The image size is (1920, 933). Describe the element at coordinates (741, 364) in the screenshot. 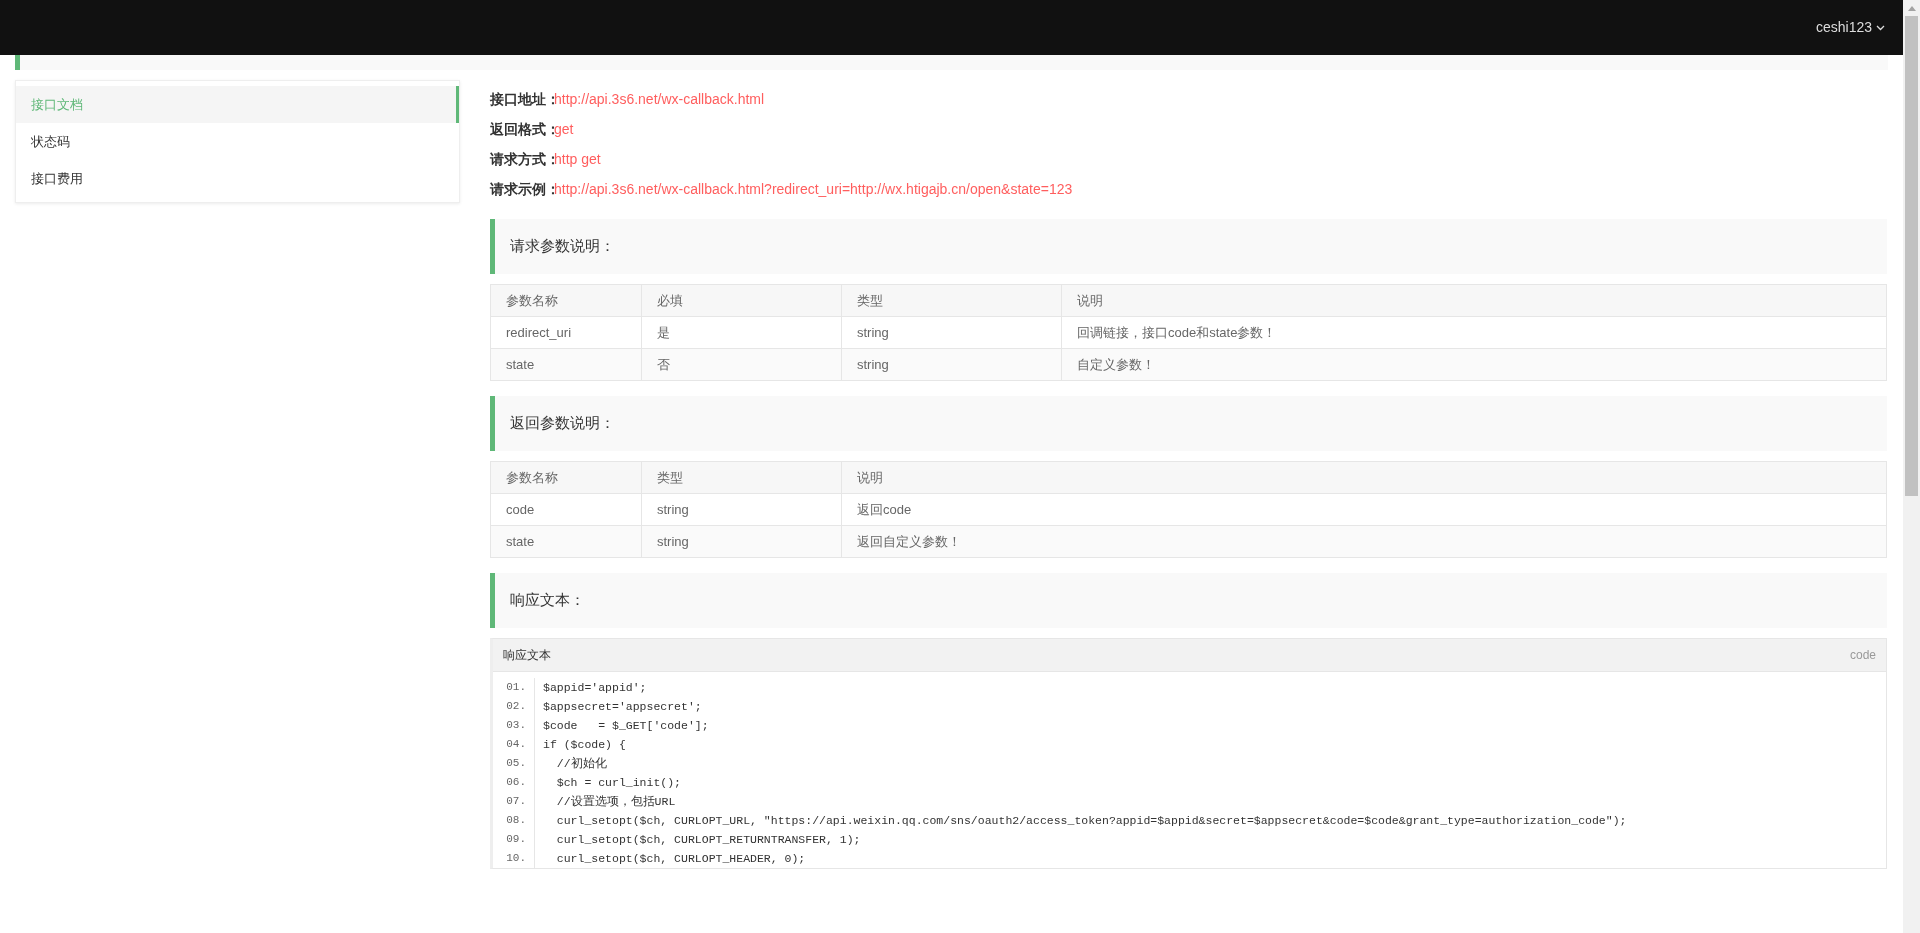

I see `table-cell: 否` at that location.